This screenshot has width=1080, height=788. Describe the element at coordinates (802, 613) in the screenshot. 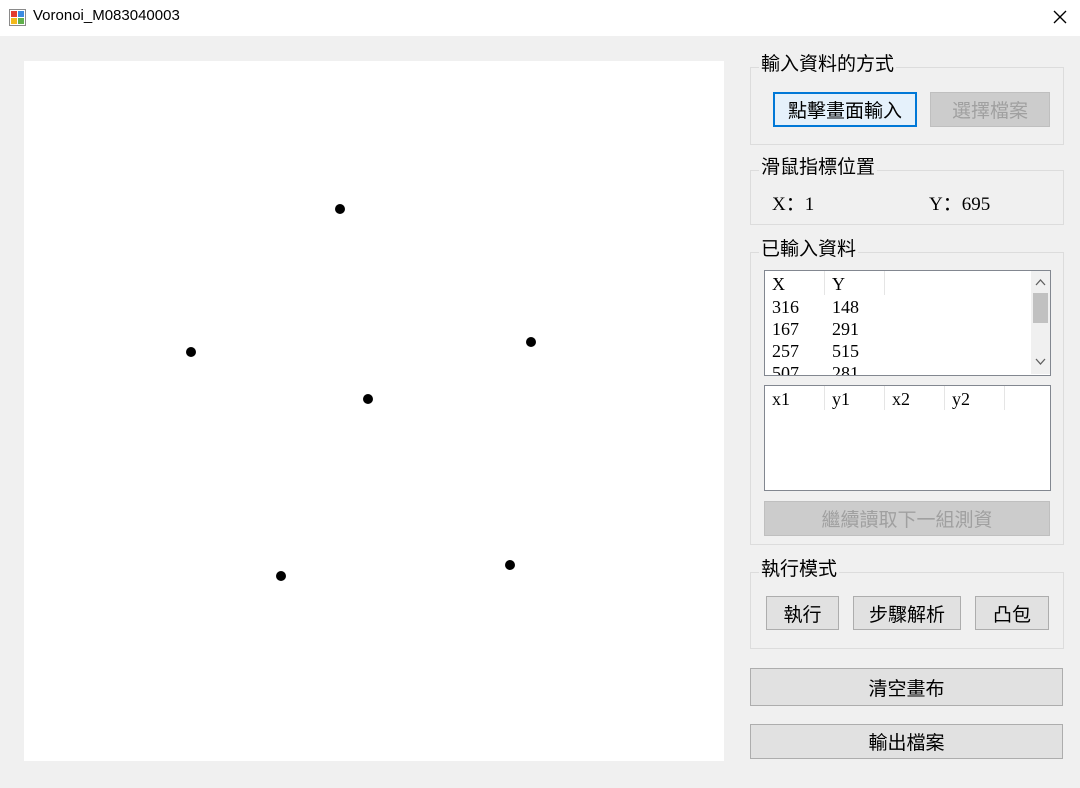

I see `run-button: 執行` at that location.